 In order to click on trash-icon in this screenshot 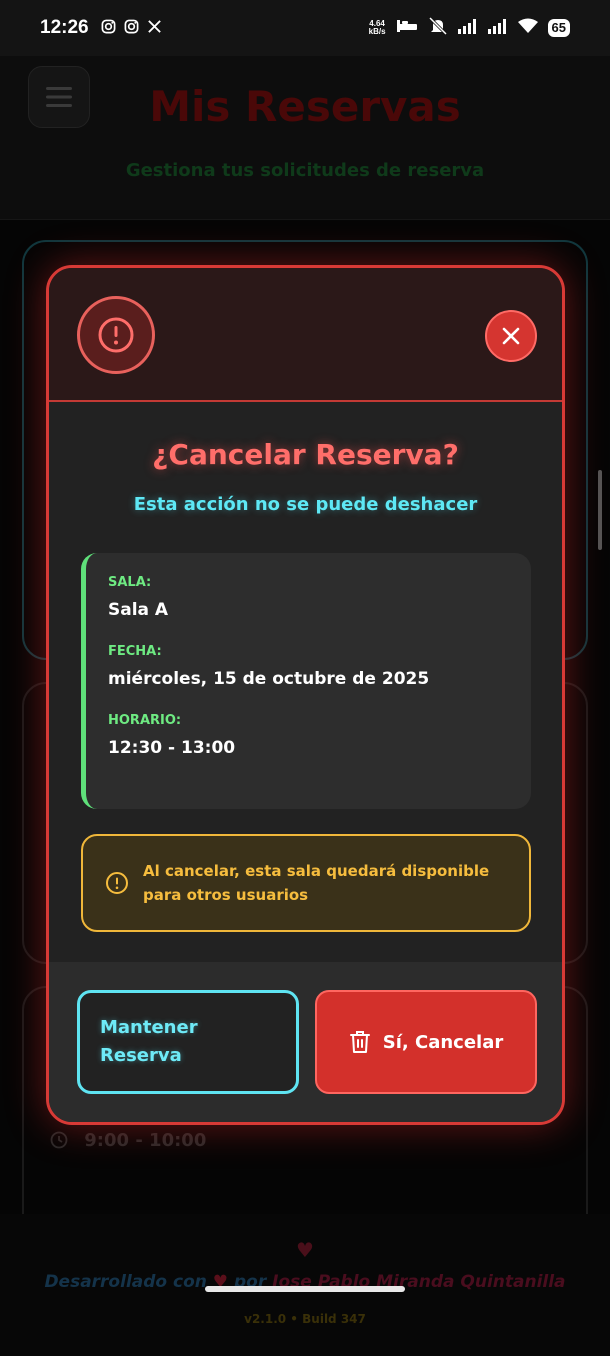, I will do `click(359, 1042)`.